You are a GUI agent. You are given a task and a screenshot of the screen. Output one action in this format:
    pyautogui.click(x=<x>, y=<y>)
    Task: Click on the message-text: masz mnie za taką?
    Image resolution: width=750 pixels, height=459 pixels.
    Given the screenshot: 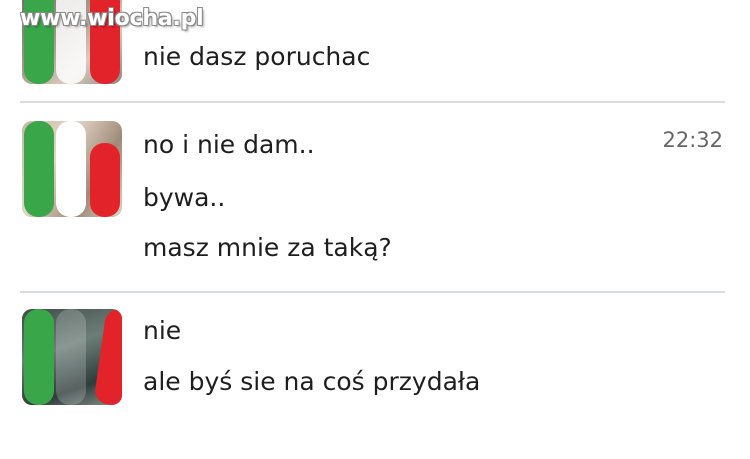 What is the action you would take?
    pyautogui.click(x=267, y=247)
    